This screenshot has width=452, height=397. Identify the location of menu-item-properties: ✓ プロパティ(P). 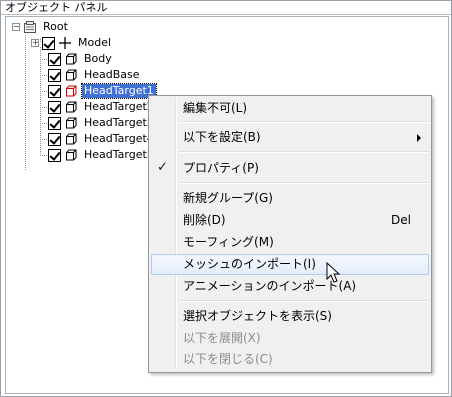
(290, 168).